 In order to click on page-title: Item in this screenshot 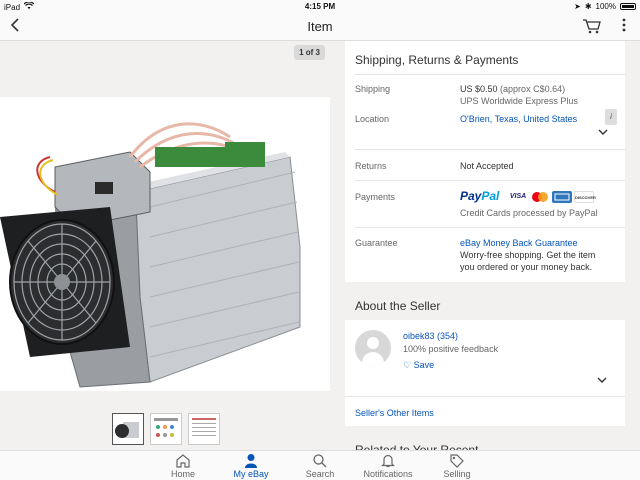, I will do `click(320, 26)`.